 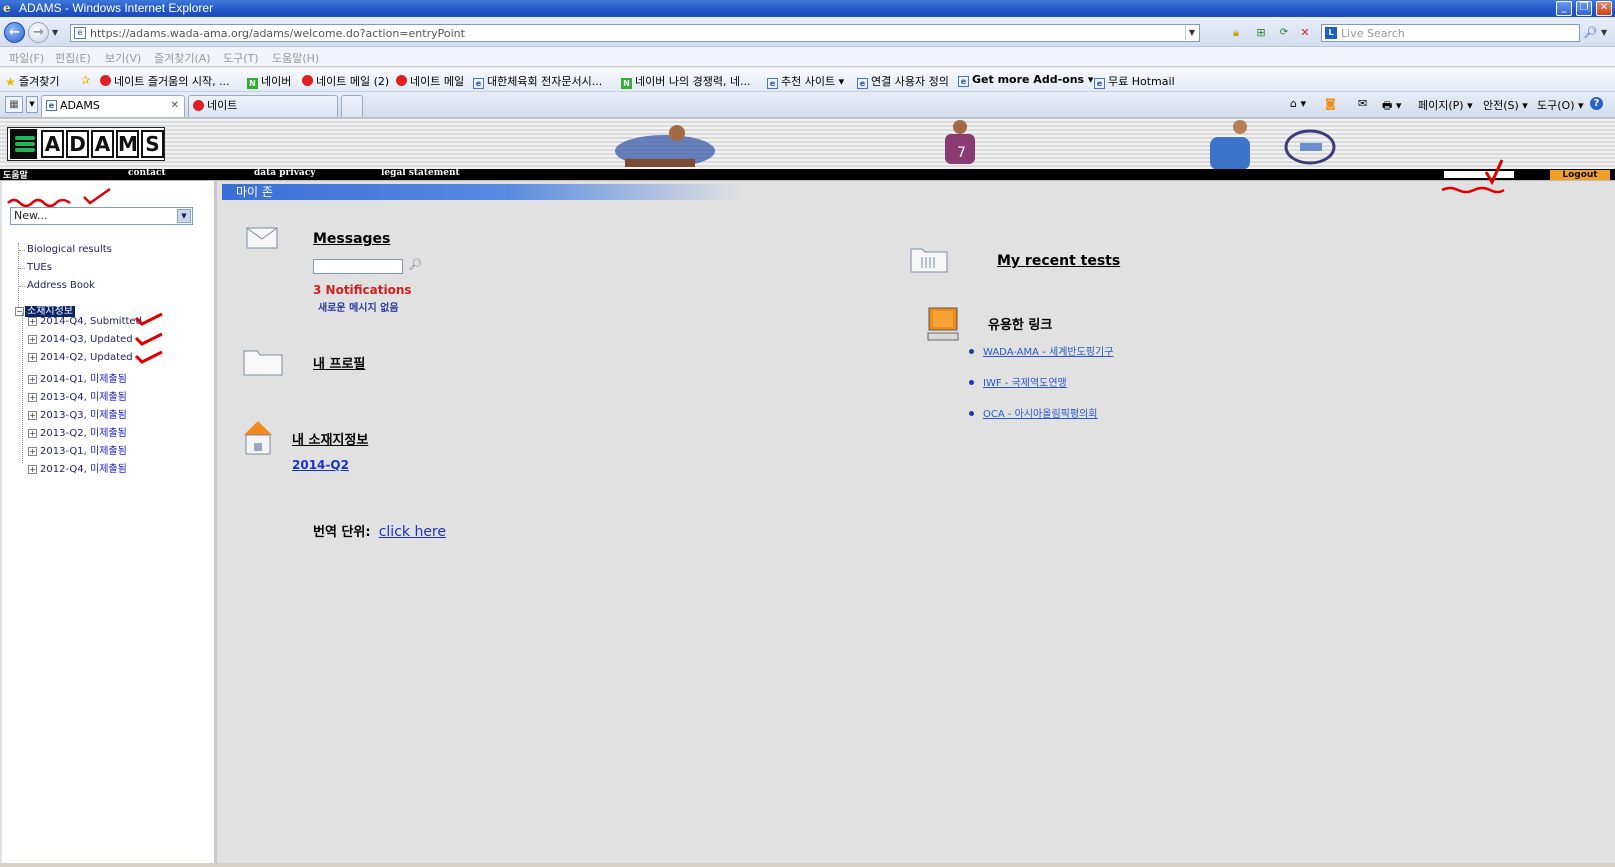 What do you see at coordinates (420, 173) in the screenshot?
I see `nav-legal-statement-link: legal statement` at bounding box center [420, 173].